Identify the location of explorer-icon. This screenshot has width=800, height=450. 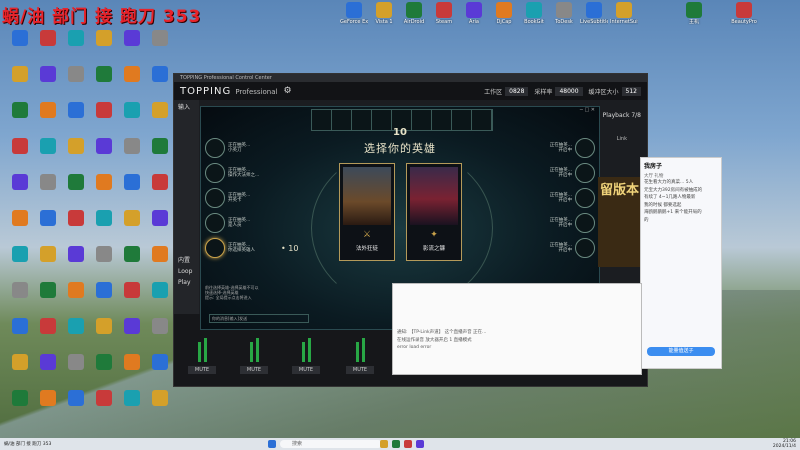
(384, 444).